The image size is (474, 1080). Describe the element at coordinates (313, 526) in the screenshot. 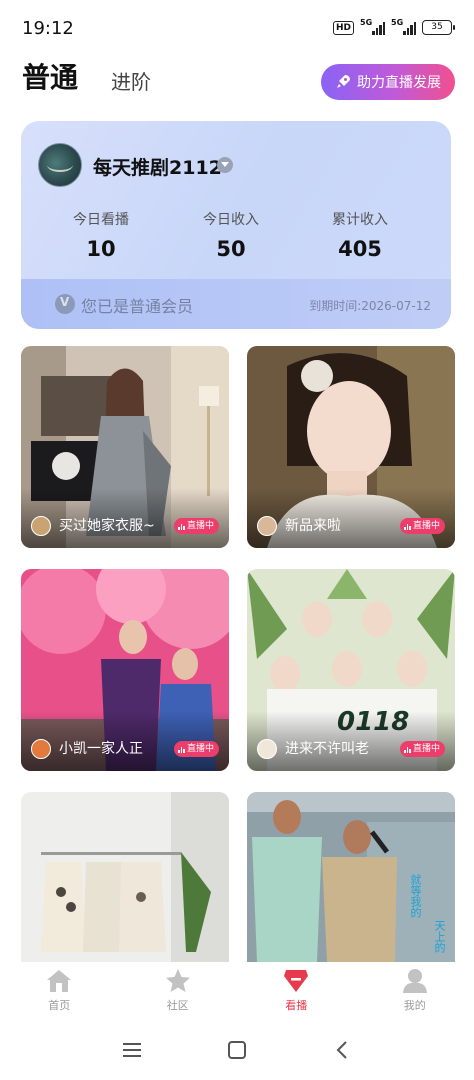

I see `live-title: 新品来啦` at that location.